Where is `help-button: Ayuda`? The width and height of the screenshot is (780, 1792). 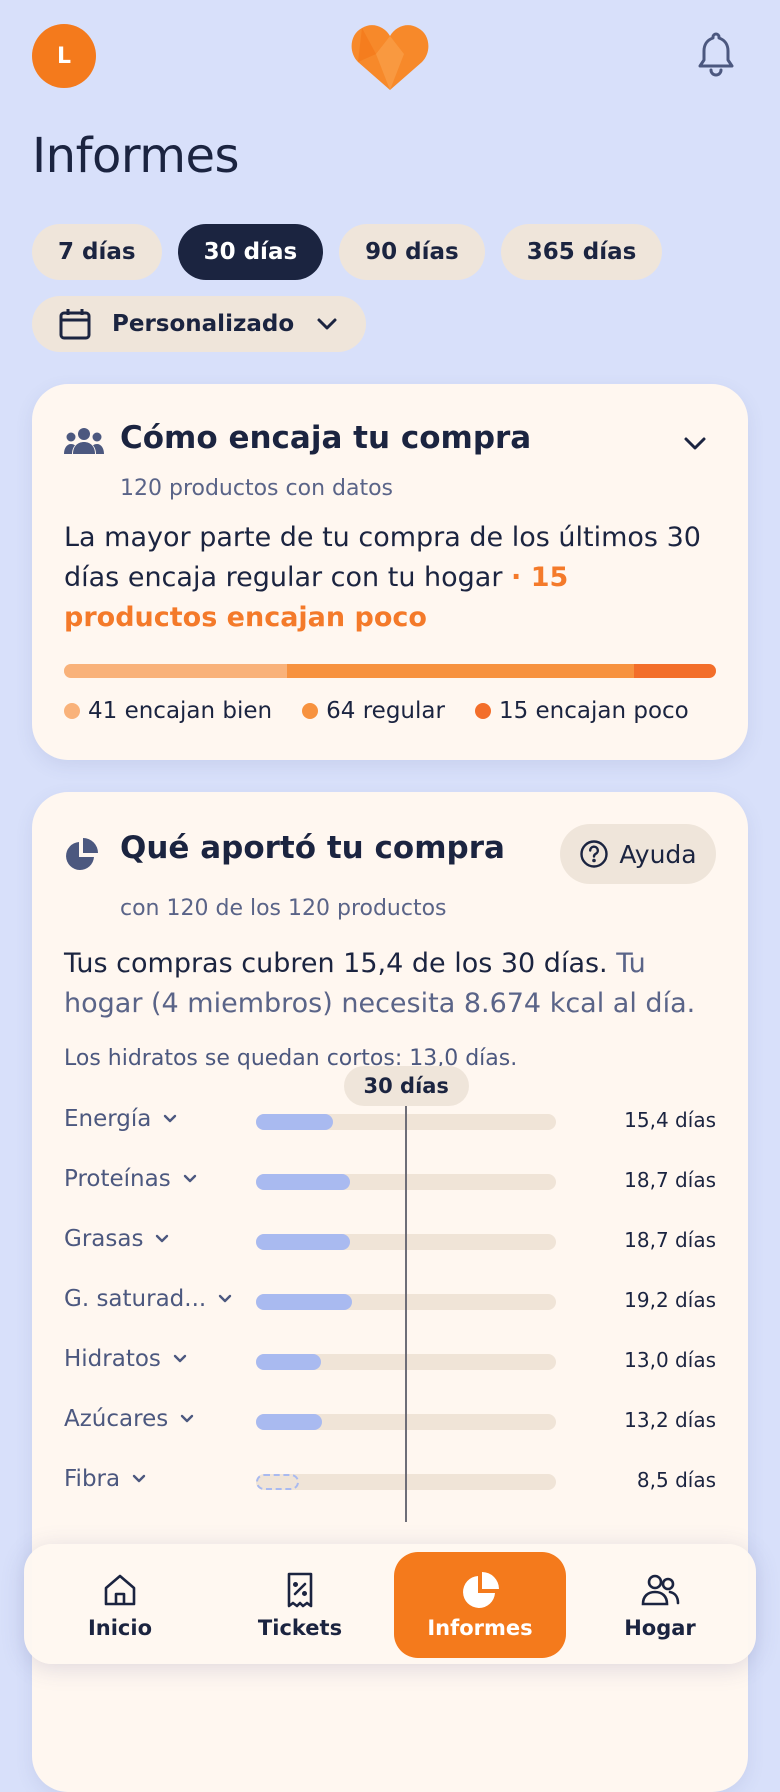 help-button: Ayuda is located at coordinates (638, 854).